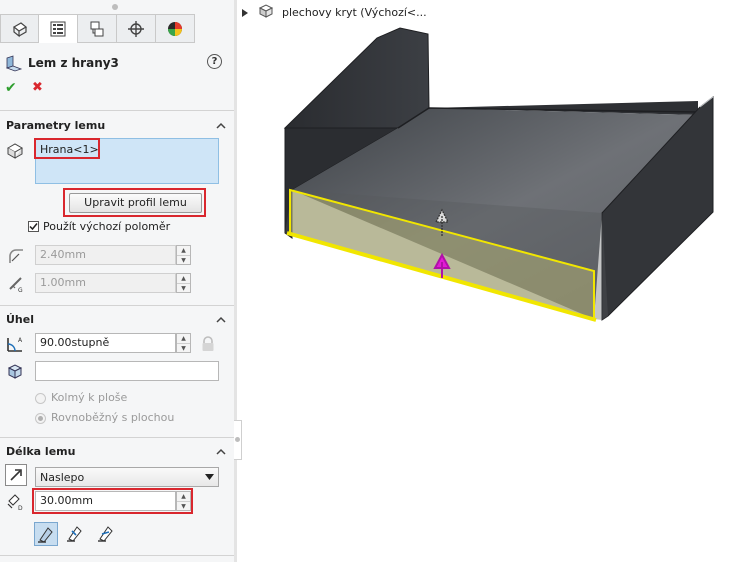 This screenshot has height=562, width=750. What do you see at coordinates (356, 78) in the screenshot?
I see `back-wall` at bounding box center [356, 78].